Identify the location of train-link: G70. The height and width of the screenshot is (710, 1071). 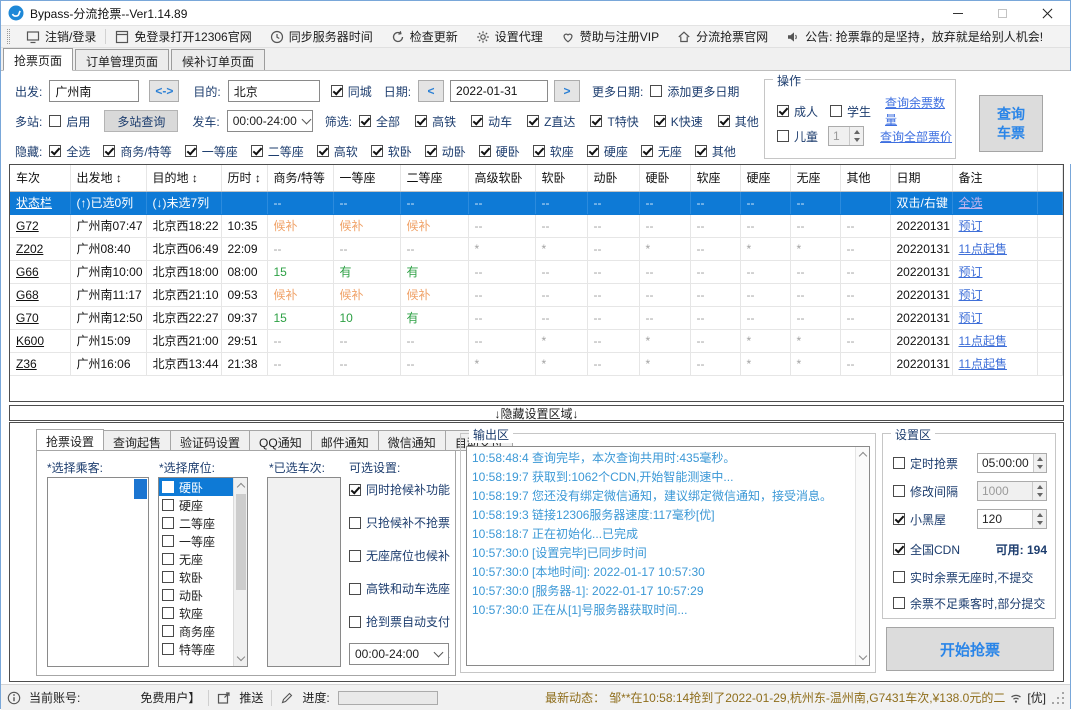
(27, 318).